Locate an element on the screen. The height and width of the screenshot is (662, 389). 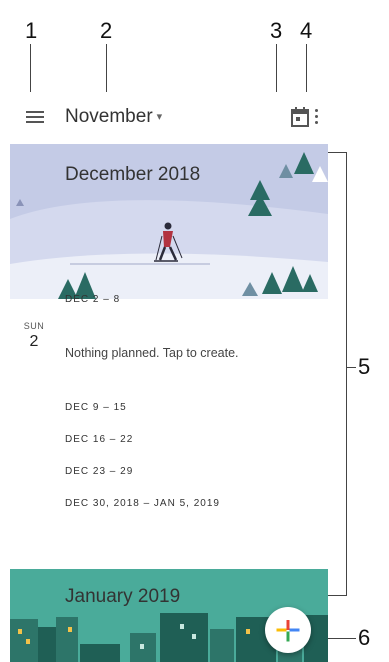
calendar-today-icon is located at coordinates (300, 117).